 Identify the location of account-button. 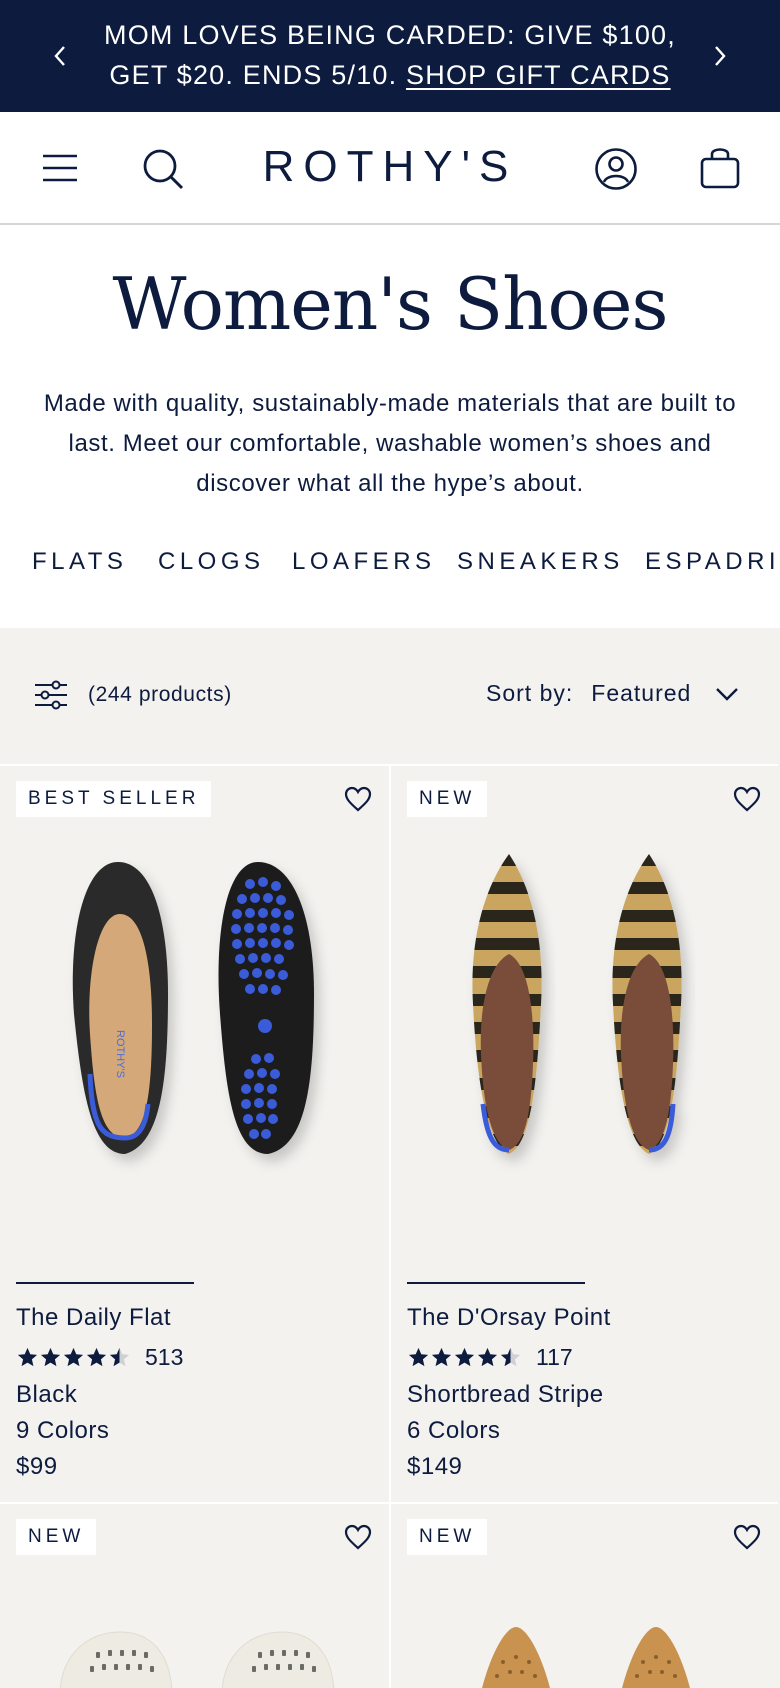
(616, 169).